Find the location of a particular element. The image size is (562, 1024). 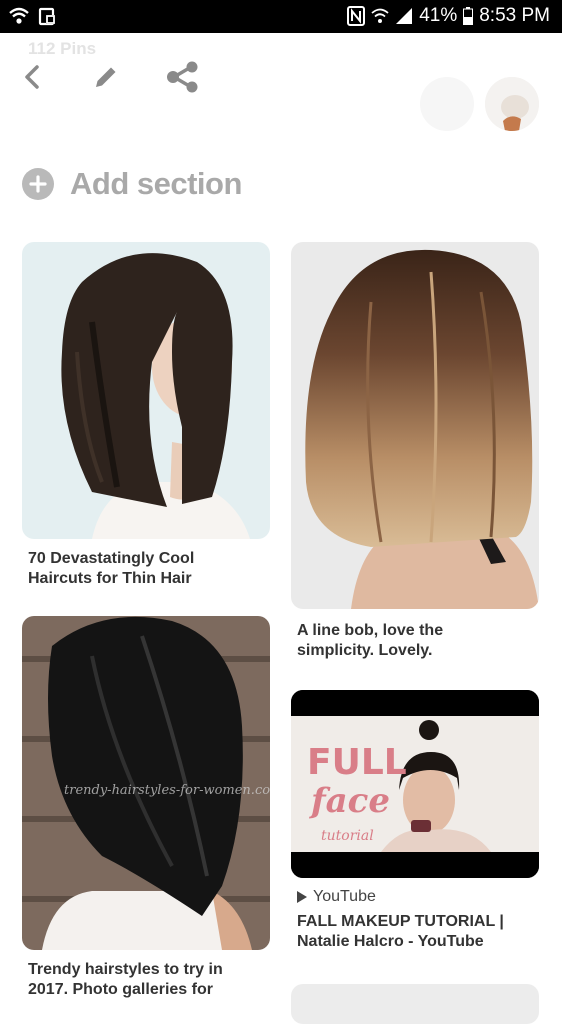

status-bar: 41% 8:53 PM is located at coordinates (281, 16).